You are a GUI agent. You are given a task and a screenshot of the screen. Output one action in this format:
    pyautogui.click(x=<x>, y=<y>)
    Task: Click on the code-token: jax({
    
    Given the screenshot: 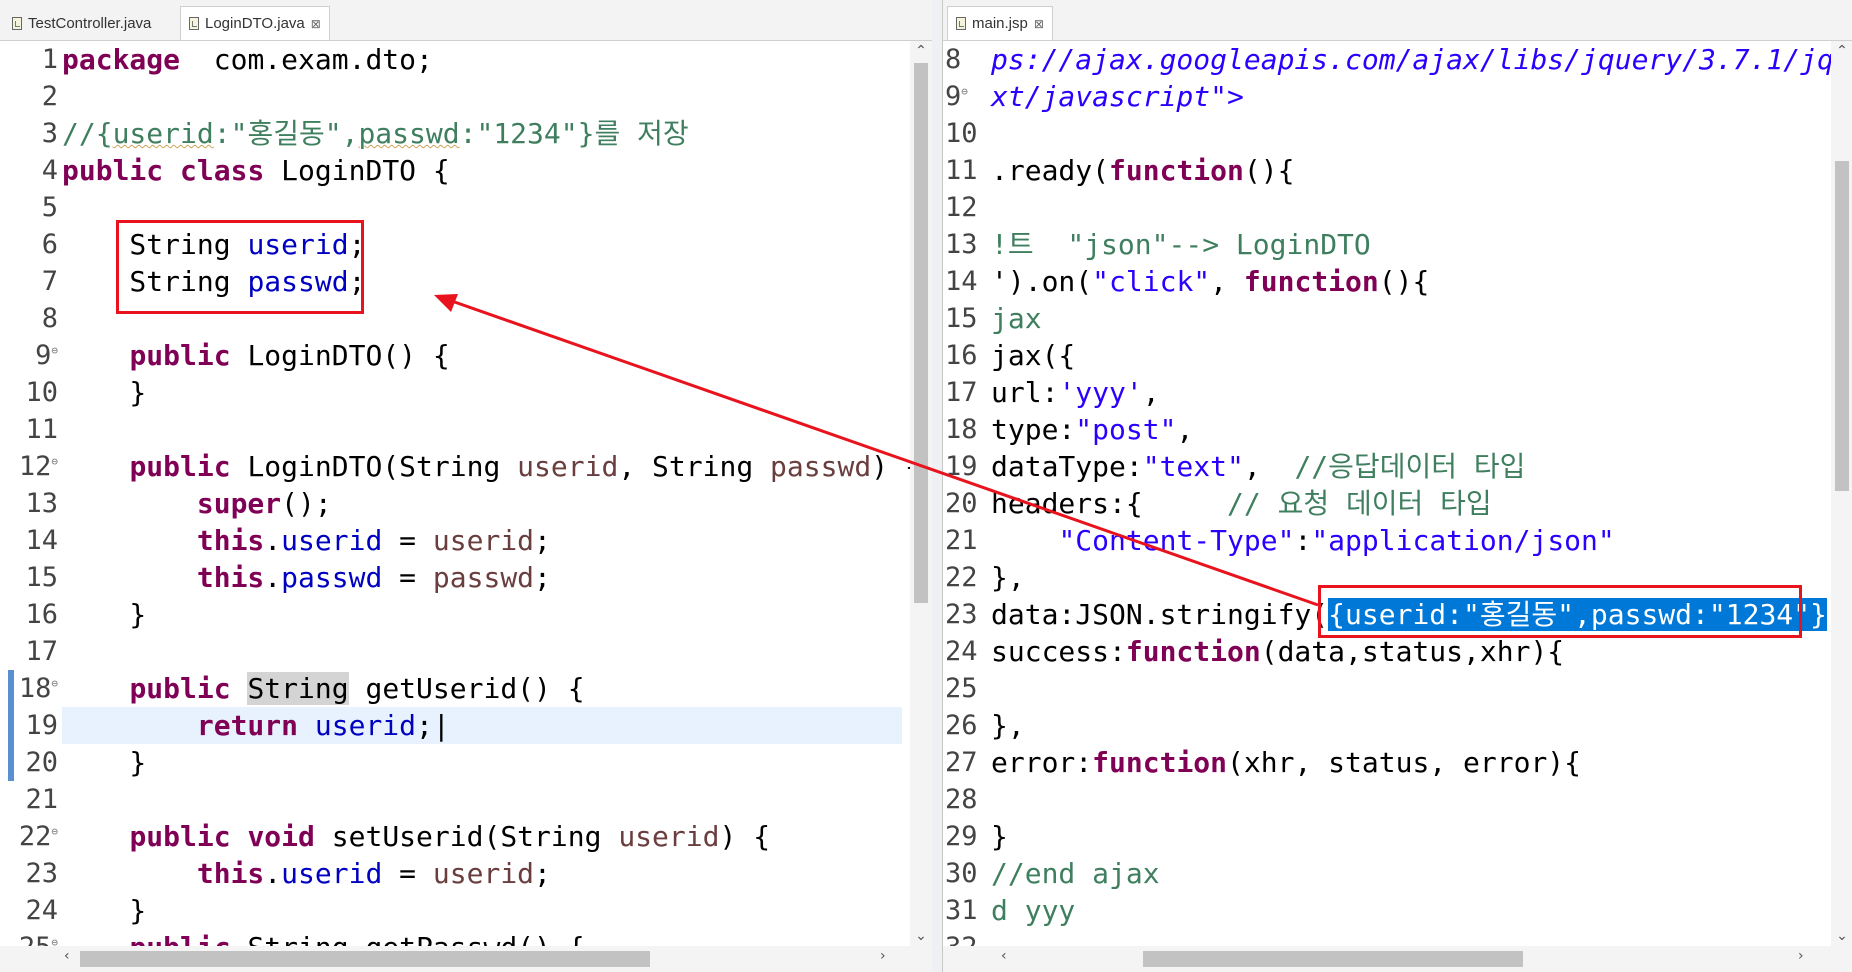 What is the action you would take?
    pyautogui.click(x=1033, y=355)
    